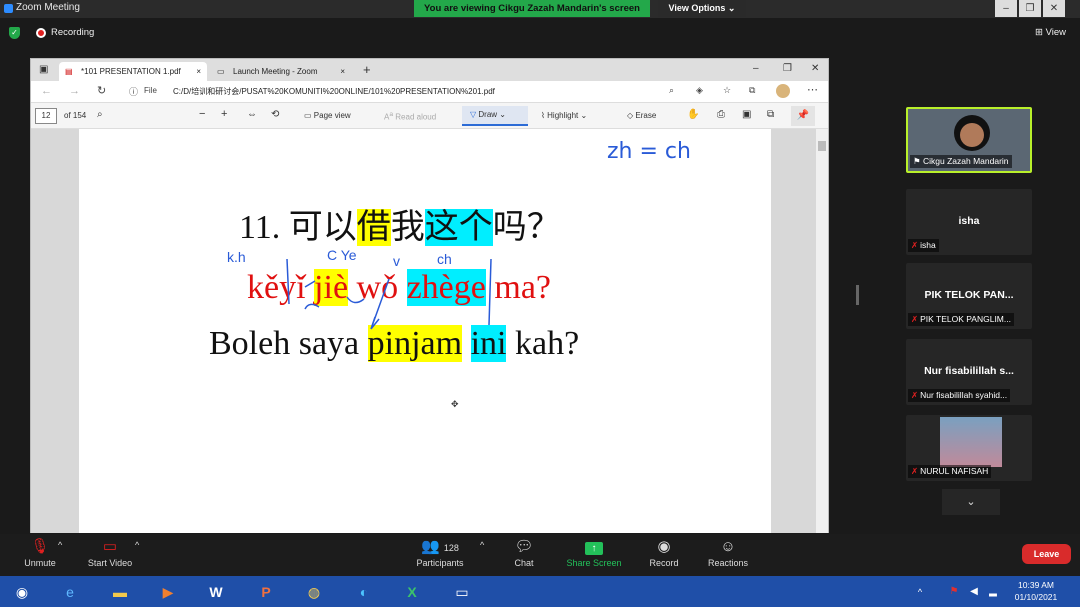  What do you see at coordinates (822, 331) in the screenshot?
I see `pdf-scrollbar` at bounding box center [822, 331].